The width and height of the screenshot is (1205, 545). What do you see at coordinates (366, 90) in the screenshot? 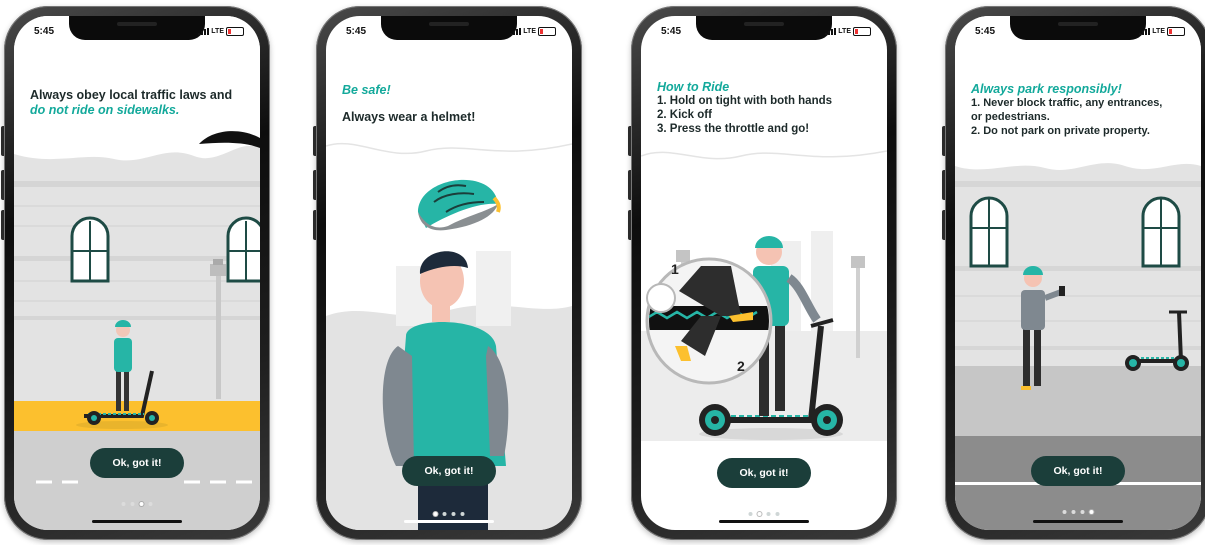
I see `title-heading: Be safe!` at bounding box center [366, 90].